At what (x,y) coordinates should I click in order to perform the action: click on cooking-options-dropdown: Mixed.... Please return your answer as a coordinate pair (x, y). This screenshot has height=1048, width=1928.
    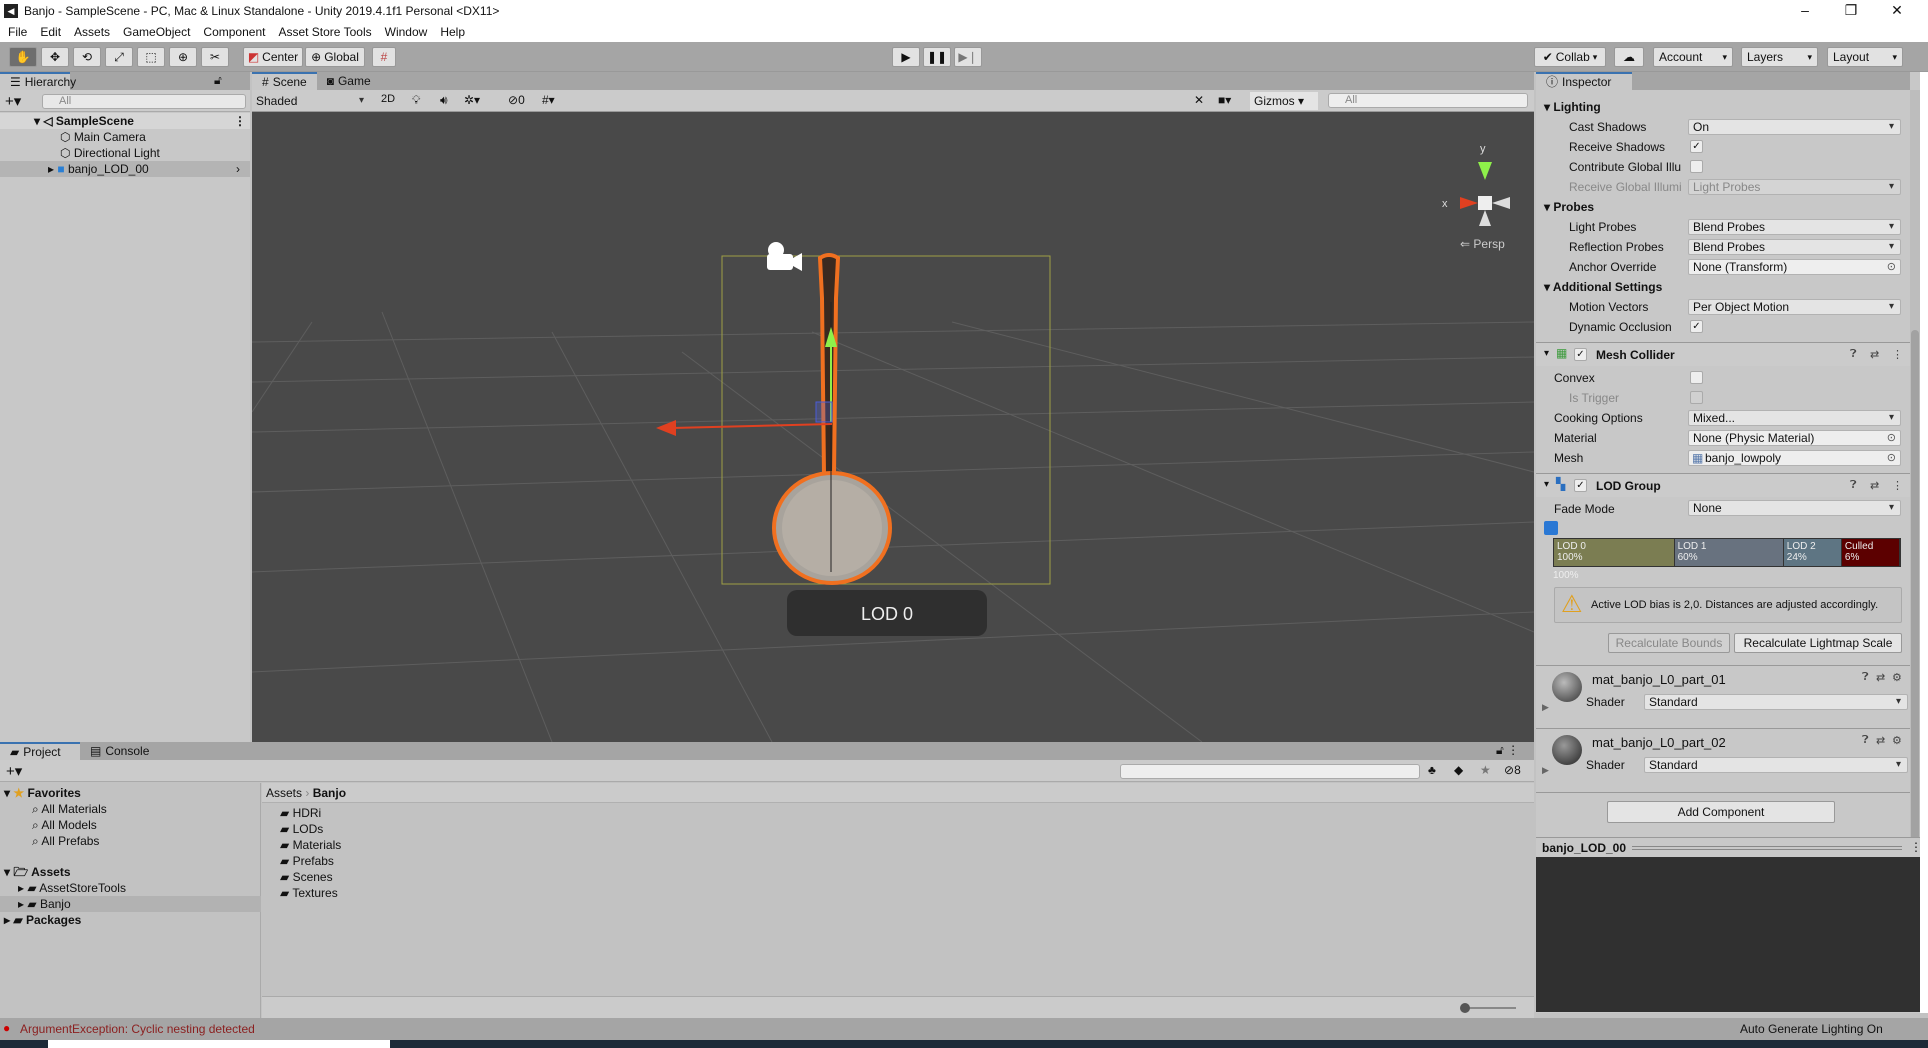
    Looking at the image, I should click on (1794, 418).